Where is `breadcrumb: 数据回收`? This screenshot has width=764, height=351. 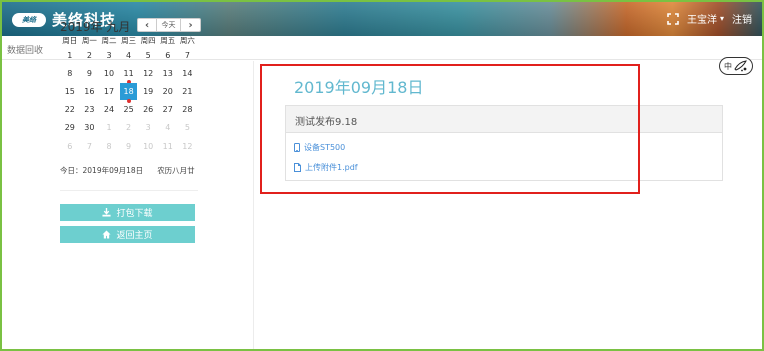 breadcrumb: 数据回收 is located at coordinates (25, 49).